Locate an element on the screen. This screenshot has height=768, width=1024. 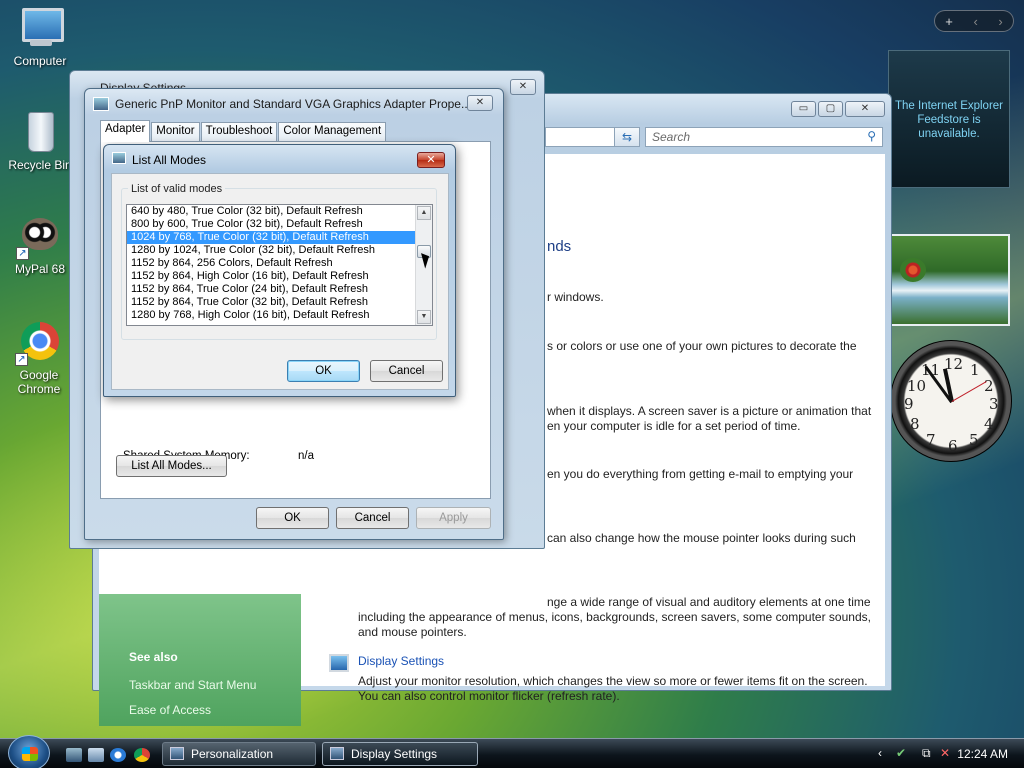
desktop-icon-computer: Computer is located at coordinates (40, 36).